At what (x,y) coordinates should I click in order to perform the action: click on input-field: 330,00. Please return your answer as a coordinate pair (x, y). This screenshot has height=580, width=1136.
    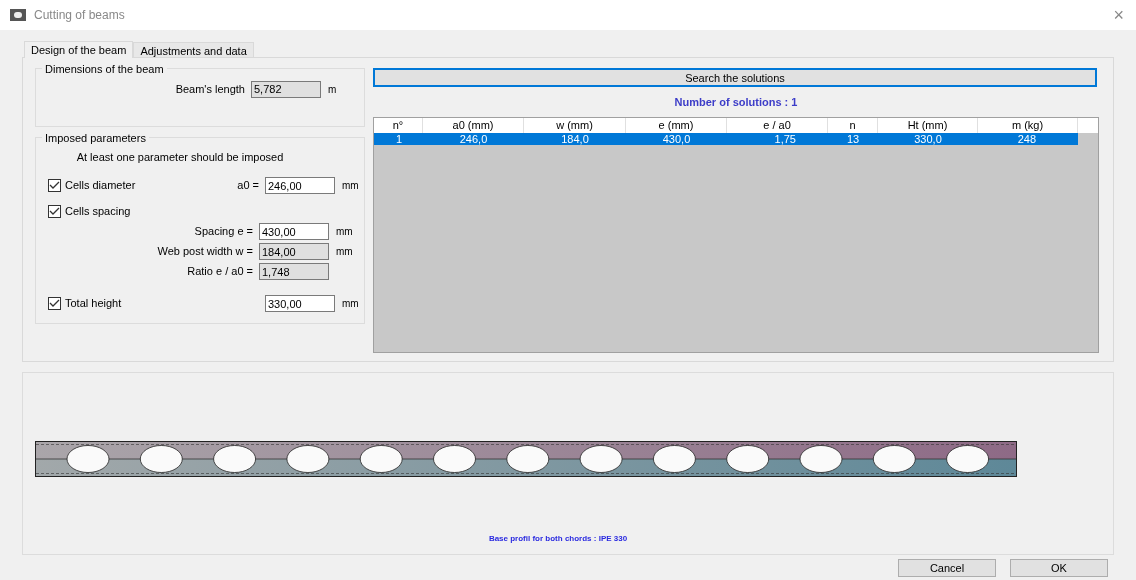
    Looking at the image, I should click on (300, 303).